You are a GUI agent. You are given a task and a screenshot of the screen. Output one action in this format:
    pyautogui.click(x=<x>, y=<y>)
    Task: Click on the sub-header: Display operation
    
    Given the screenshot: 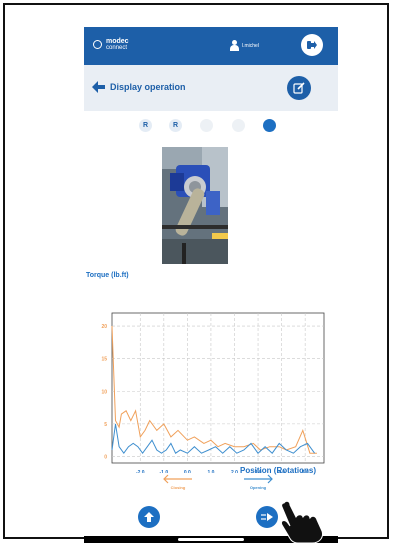 What is the action you would take?
    pyautogui.click(x=211, y=88)
    